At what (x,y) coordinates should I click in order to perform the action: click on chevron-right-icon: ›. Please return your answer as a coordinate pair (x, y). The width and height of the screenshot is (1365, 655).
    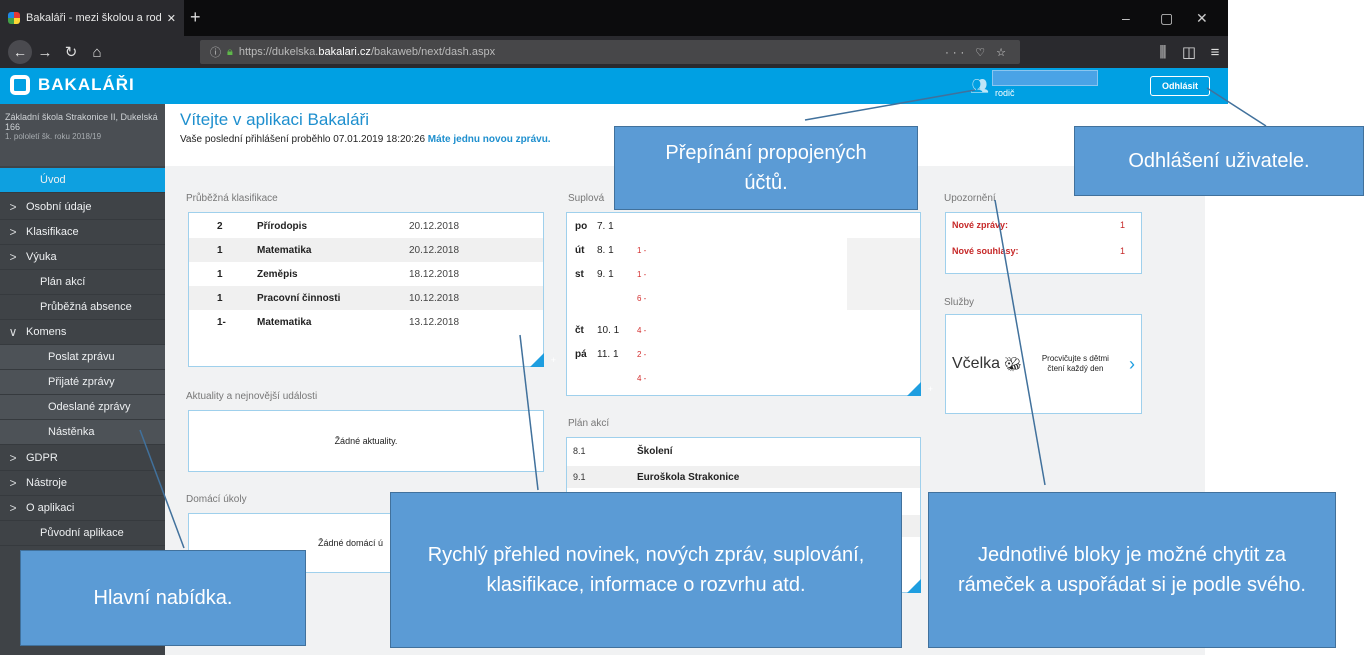
    Looking at the image, I should click on (1132, 364).